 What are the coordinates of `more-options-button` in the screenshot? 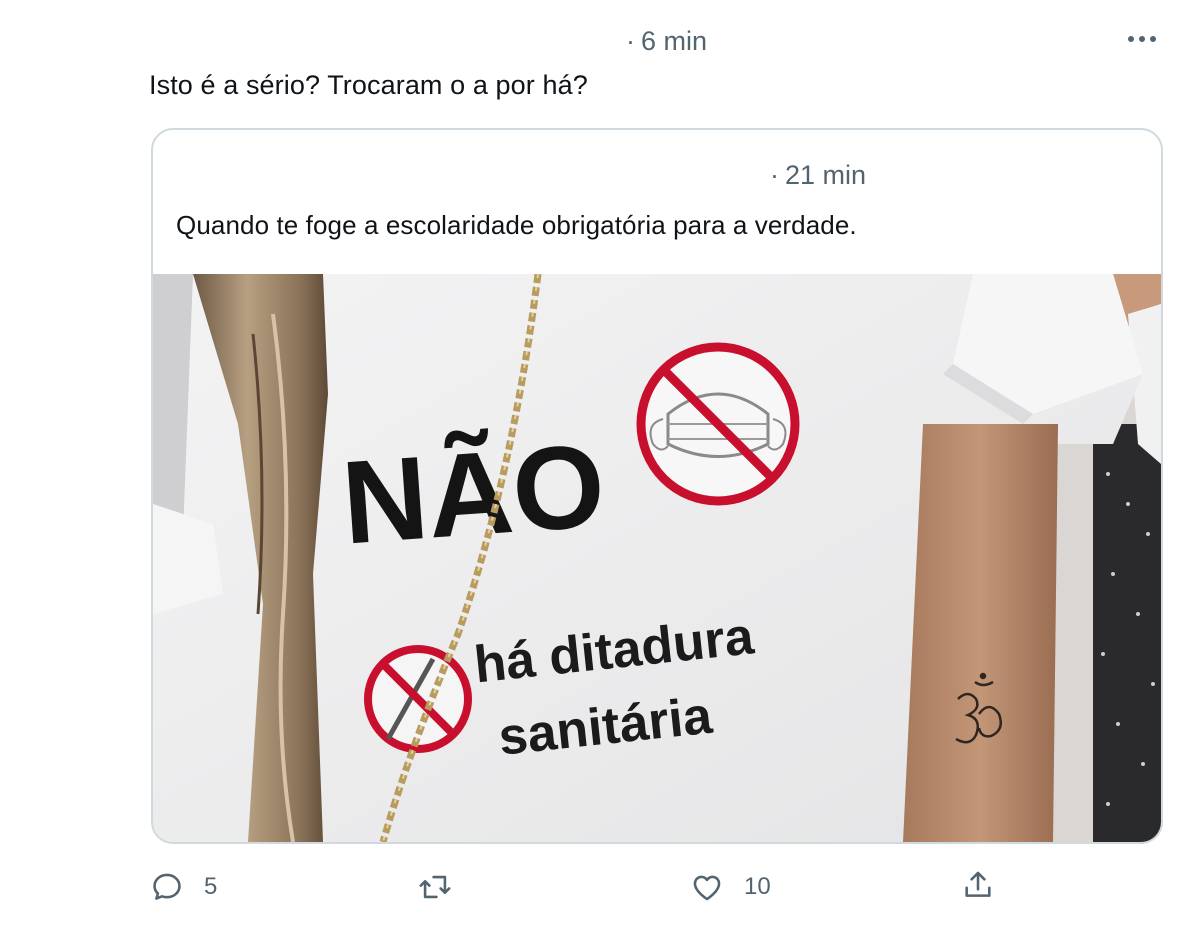 It's located at (1142, 39).